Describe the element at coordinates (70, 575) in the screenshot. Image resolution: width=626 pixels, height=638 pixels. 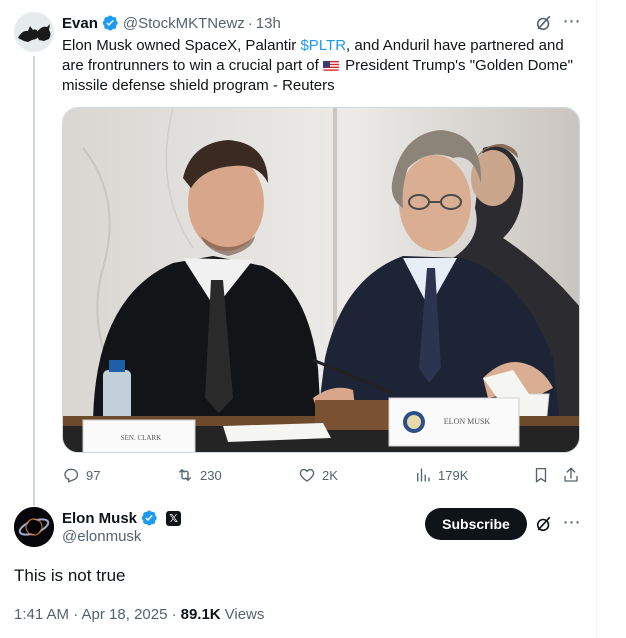
I see `reply-text: This is not true` at that location.